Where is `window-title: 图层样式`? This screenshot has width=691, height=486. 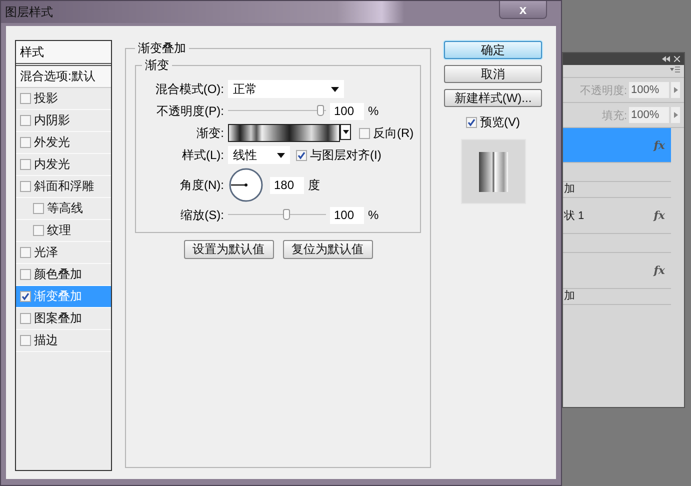 window-title: 图层样式 is located at coordinates (29, 12).